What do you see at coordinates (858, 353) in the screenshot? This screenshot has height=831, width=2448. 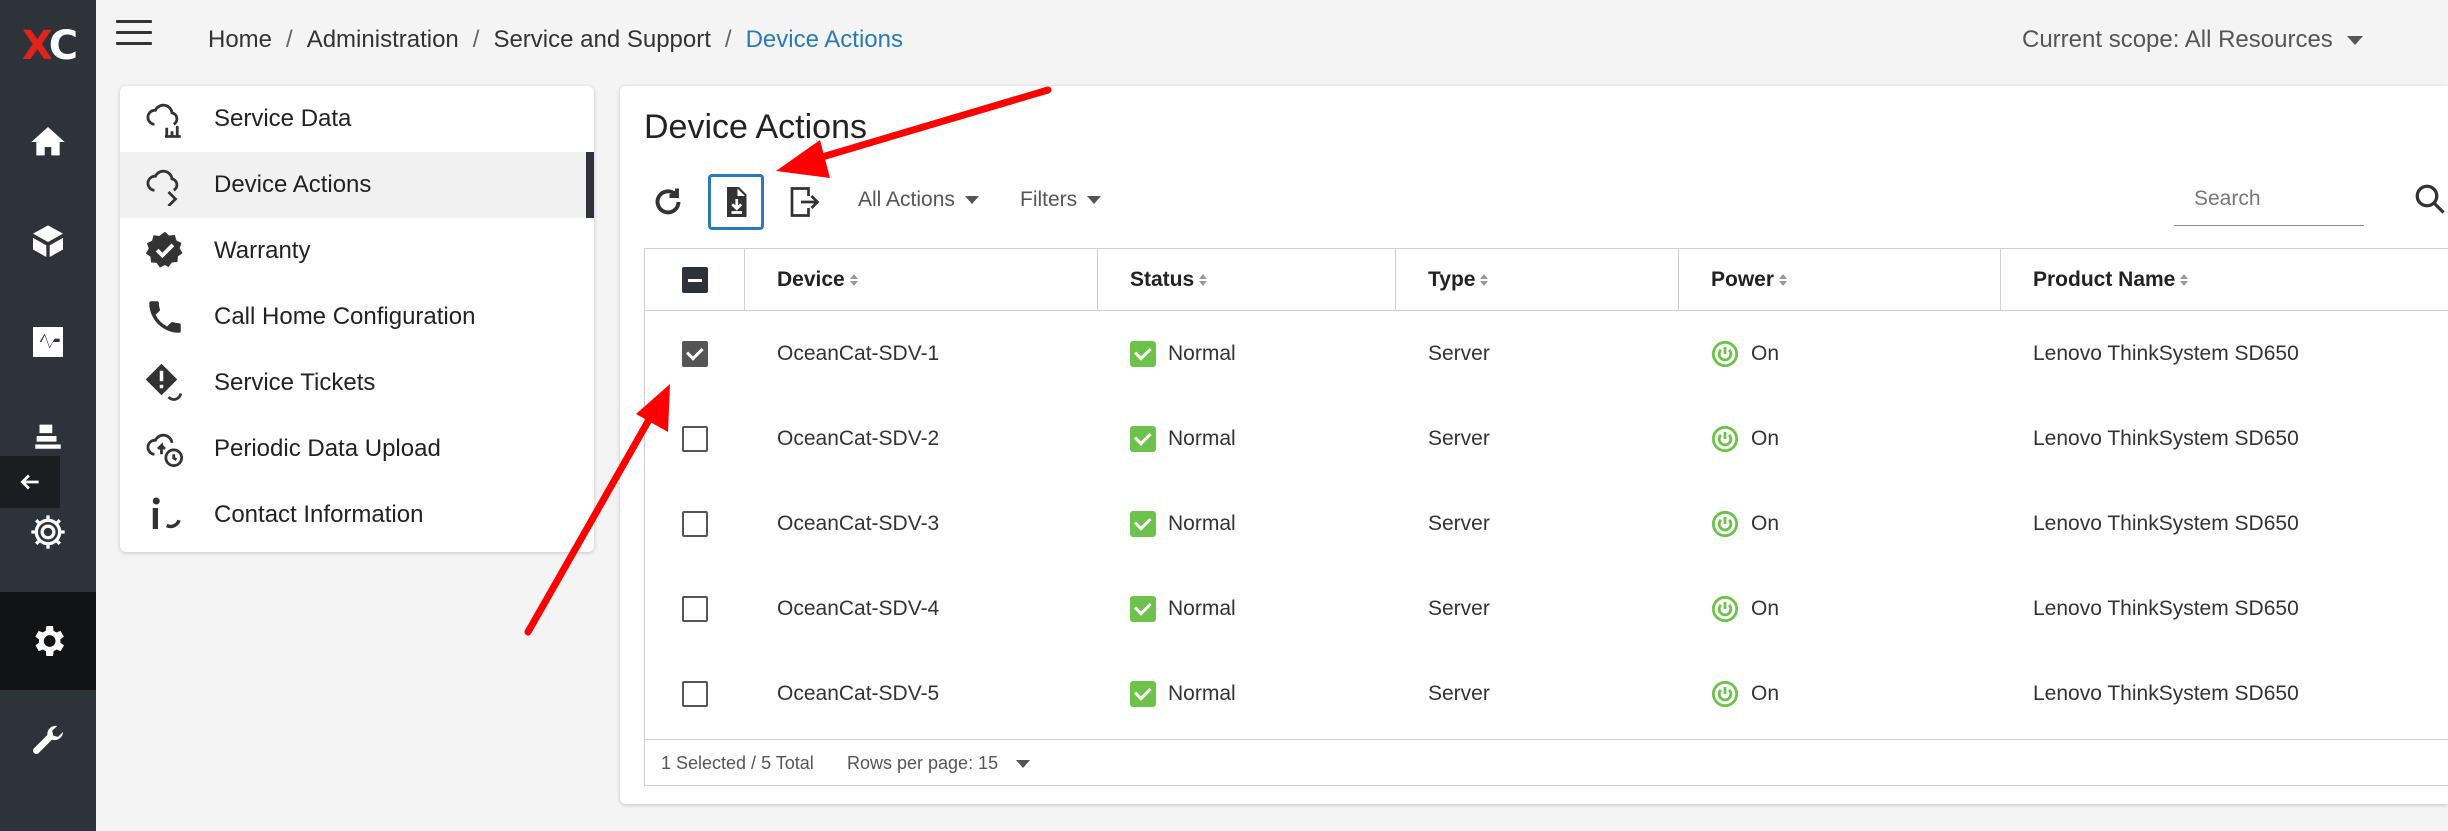 I see `device-cell: OceanCat-SDV-1` at bounding box center [858, 353].